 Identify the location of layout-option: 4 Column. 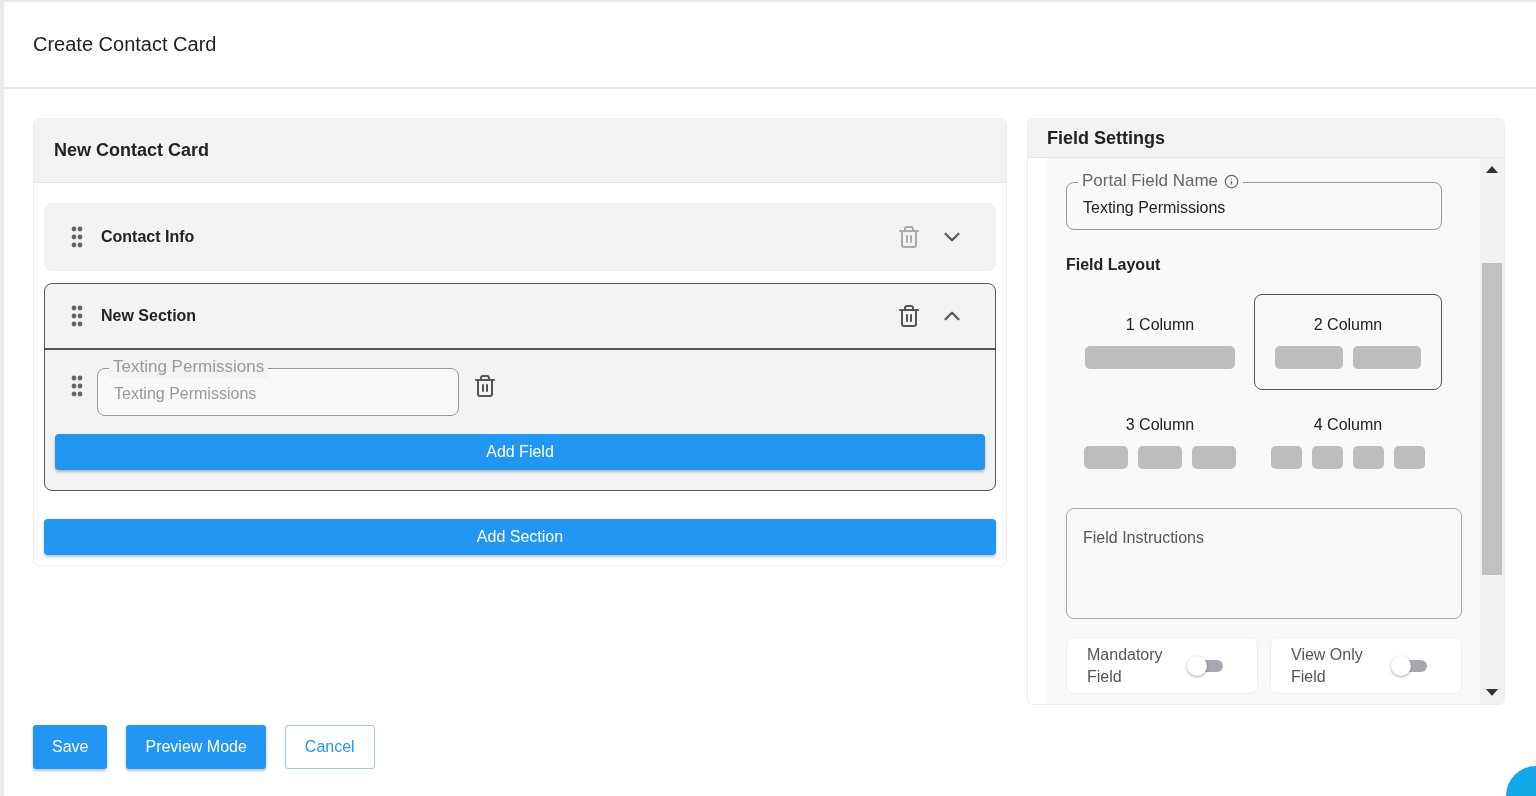
(1348, 442).